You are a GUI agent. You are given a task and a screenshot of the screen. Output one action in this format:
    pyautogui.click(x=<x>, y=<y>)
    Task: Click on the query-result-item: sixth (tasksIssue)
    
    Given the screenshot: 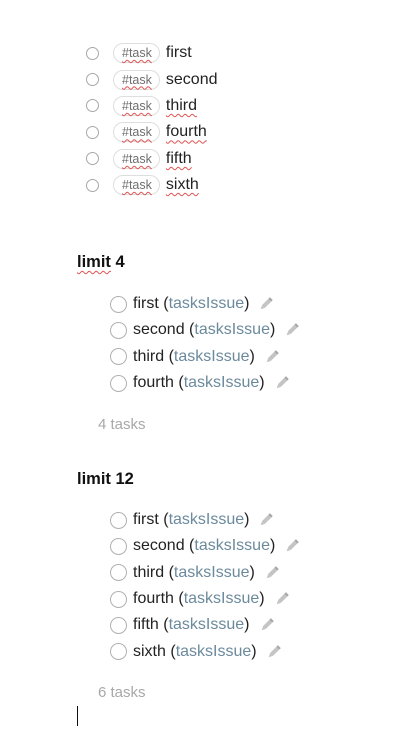 What is the action you would take?
    pyautogui.click(x=205, y=651)
    